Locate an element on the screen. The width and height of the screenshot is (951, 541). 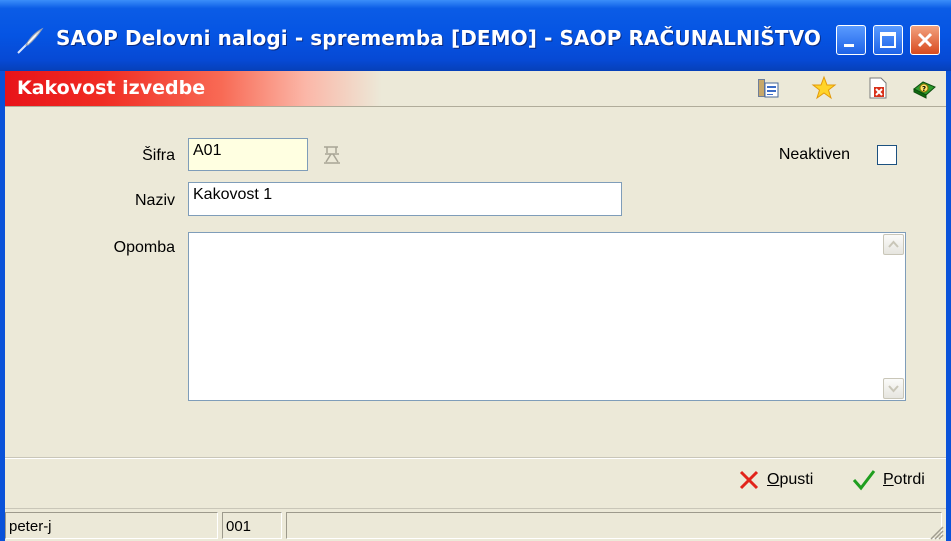
naziv-field: Kakovost 1 is located at coordinates (405, 199).